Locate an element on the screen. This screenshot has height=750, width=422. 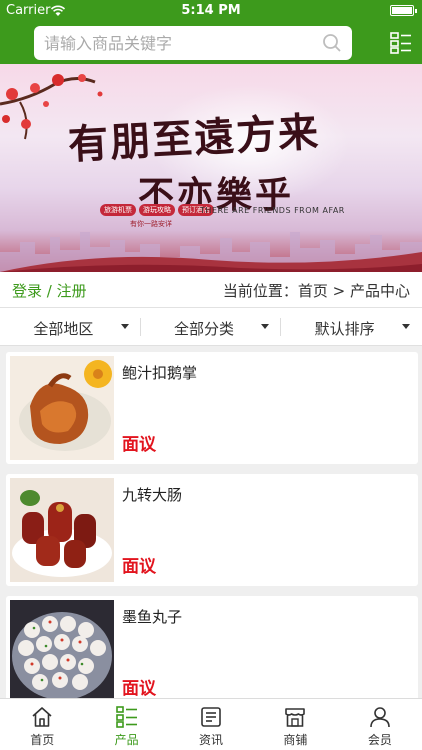
tab-shop: 商铺 is located at coordinates (295, 724).